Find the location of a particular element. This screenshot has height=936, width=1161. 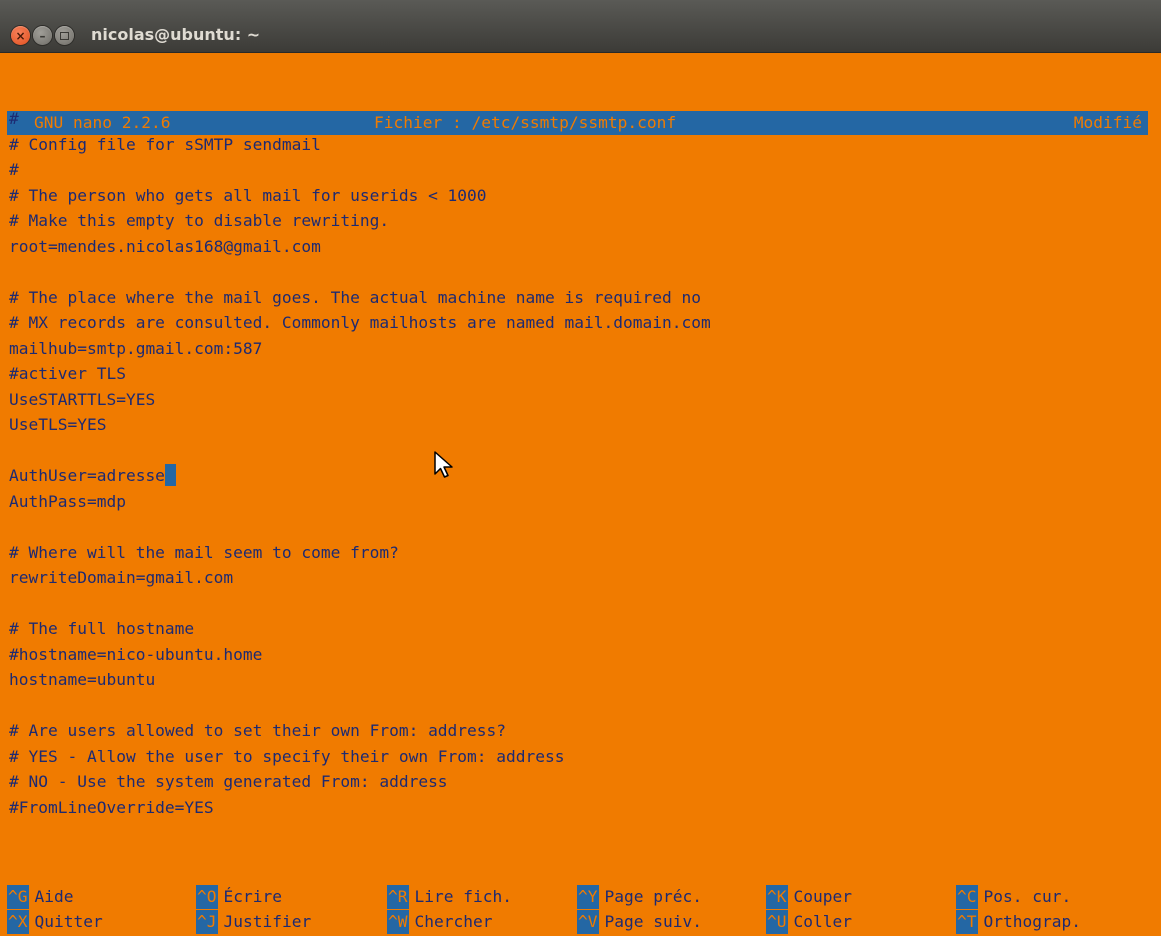

shortcut-label: Écrire is located at coordinates (252, 896).